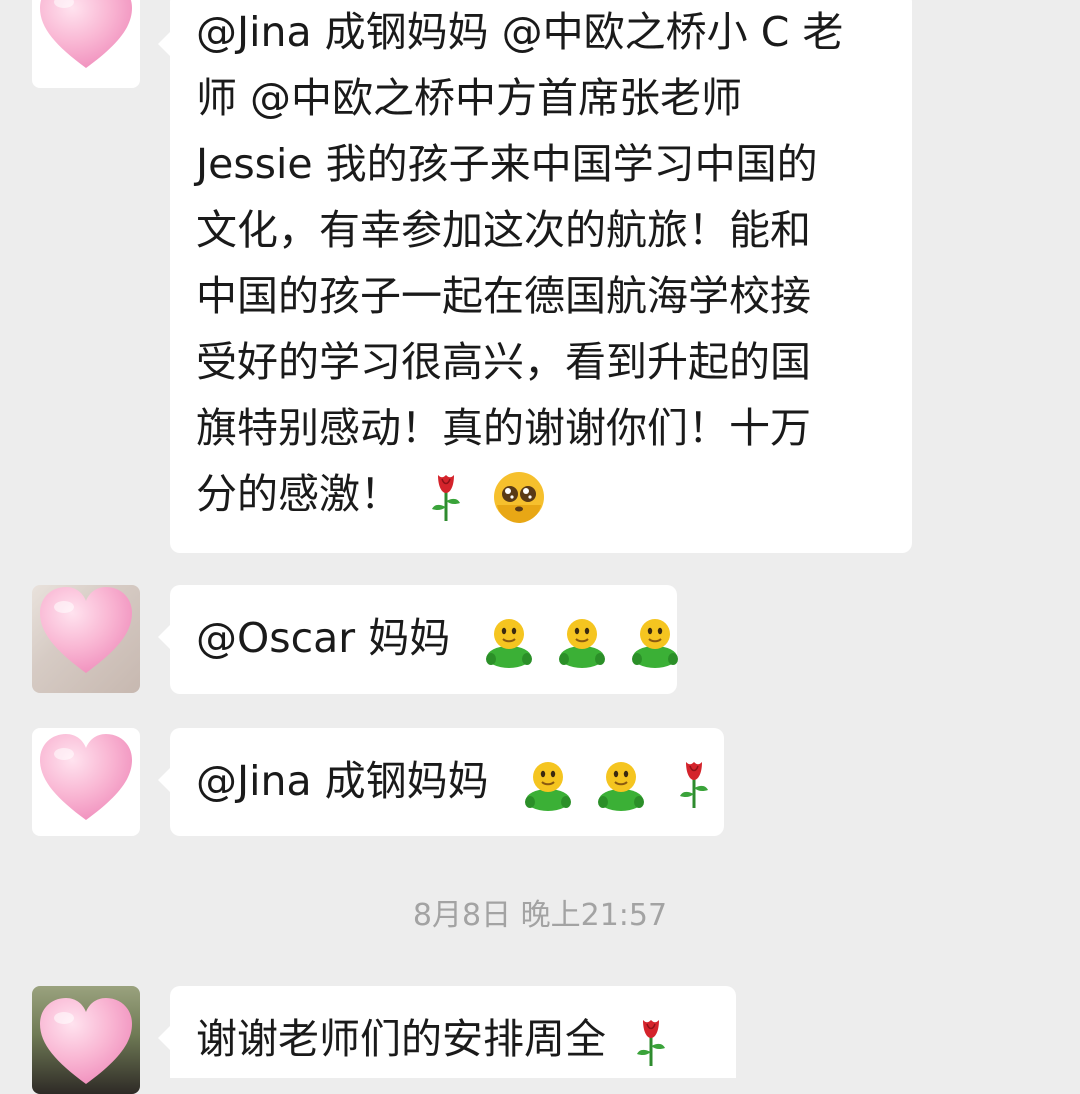 The image size is (1080, 1094). Describe the element at coordinates (503, 428) in the screenshot. I see `message-line: 旗特别感动！真的谢谢你们！十万` at that location.